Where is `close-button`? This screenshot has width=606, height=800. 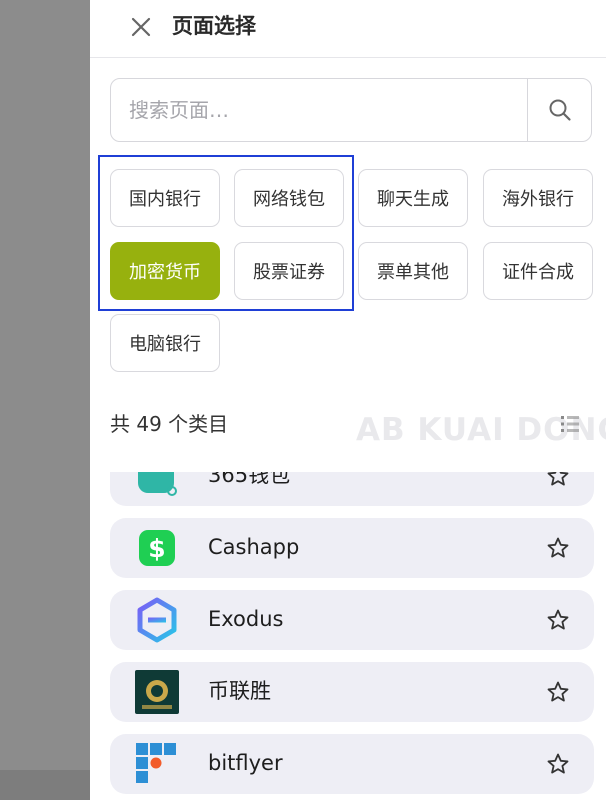 close-button is located at coordinates (141, 27).